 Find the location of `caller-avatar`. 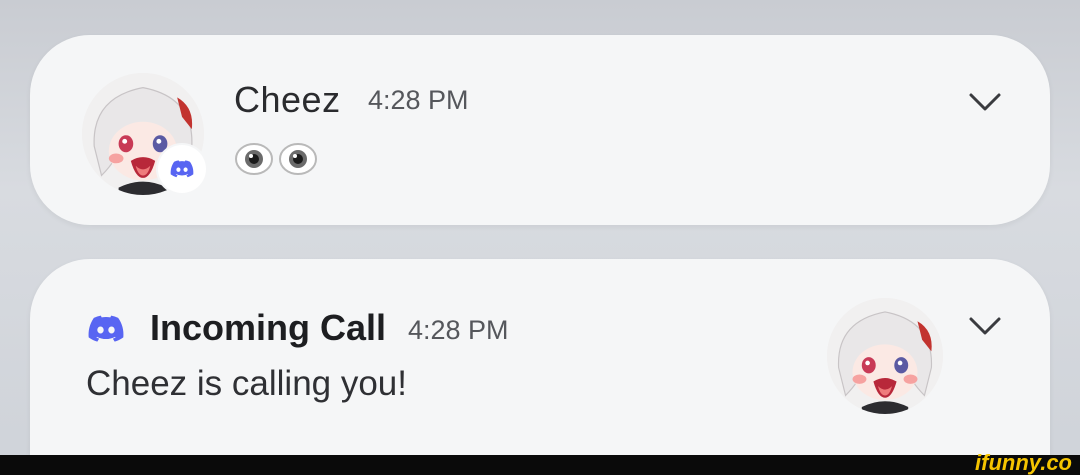

caller-avatar is located at coordinates (885, 356).